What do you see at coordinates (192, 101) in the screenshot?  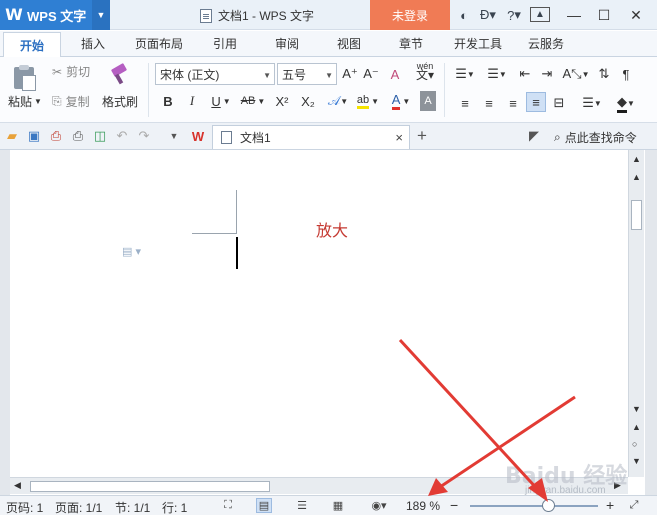 I see `italic-button: I` at bounding box center [192, 101].